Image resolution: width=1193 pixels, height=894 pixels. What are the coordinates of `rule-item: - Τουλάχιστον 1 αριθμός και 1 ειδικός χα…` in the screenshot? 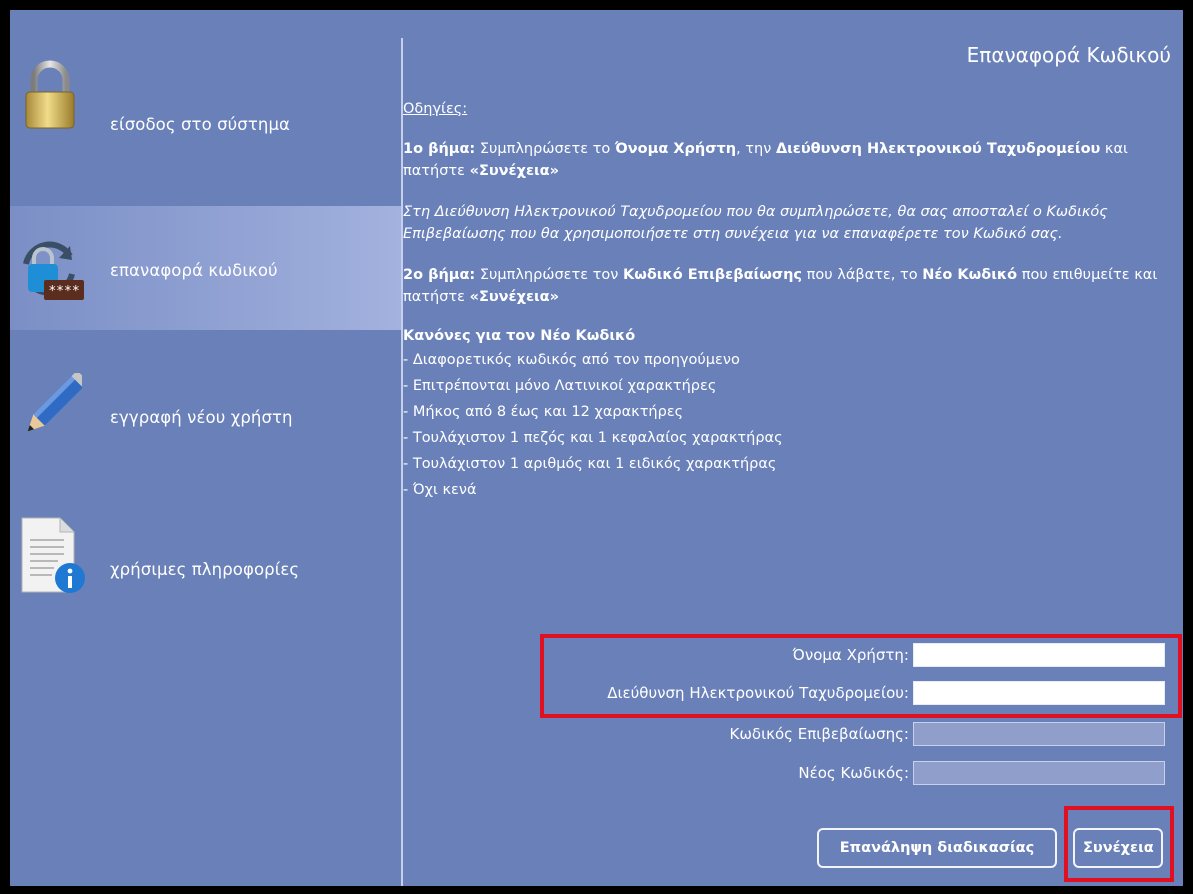 It's located at (590, 464).